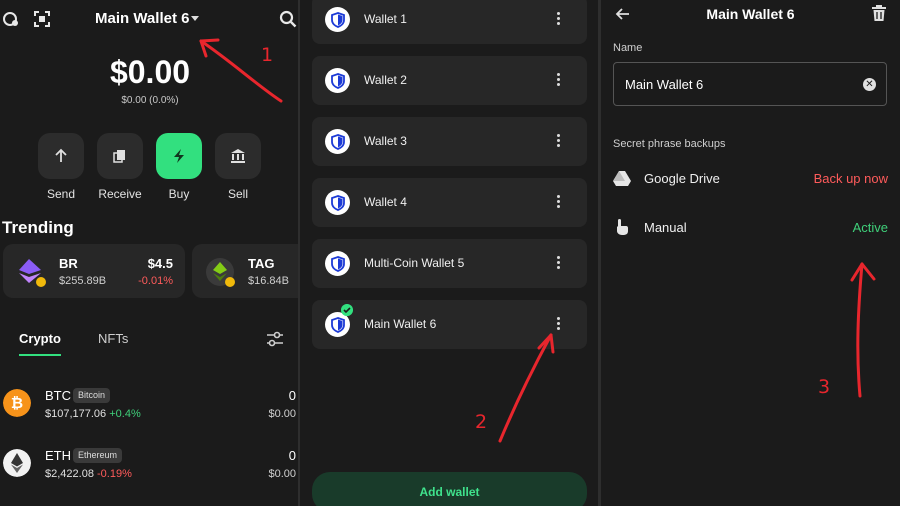 The width and height of the screenshot is (900, 506). What do you see at coordinates (385, 202) in the screenshot?
I see `wallet-name: Wallet 4` at bounding box center [385, 202].